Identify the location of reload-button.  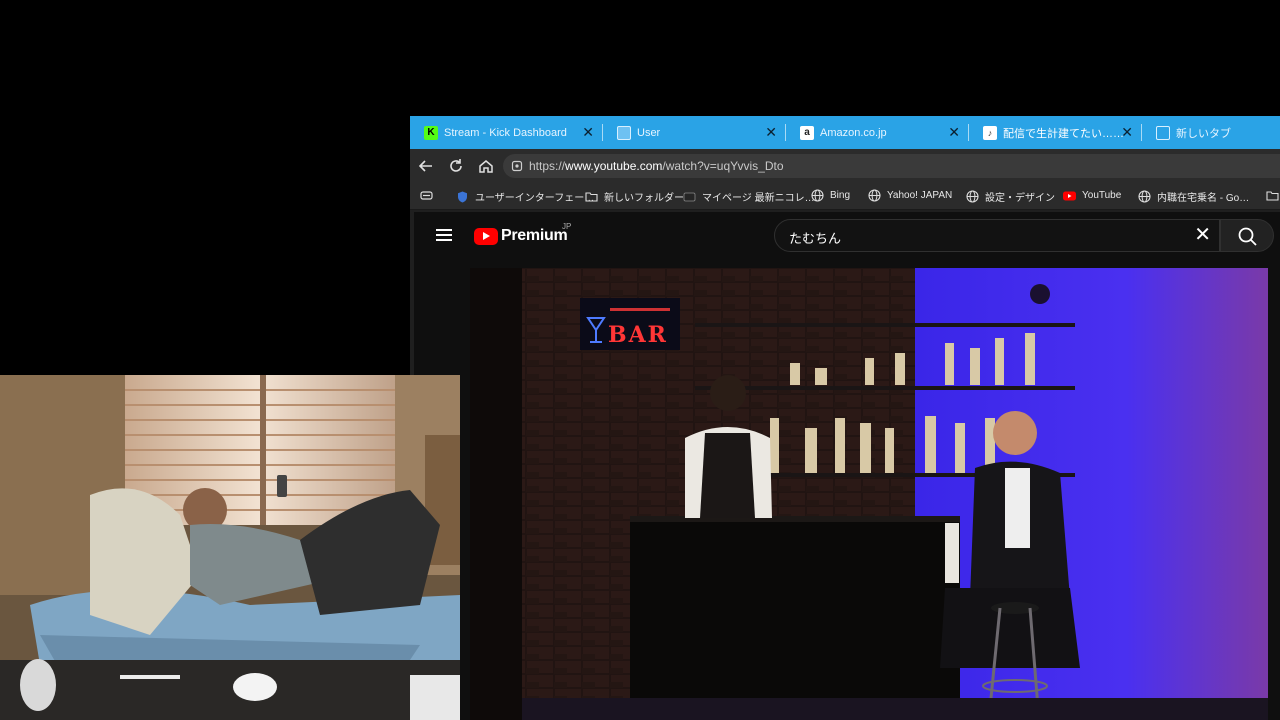
(456, 166).